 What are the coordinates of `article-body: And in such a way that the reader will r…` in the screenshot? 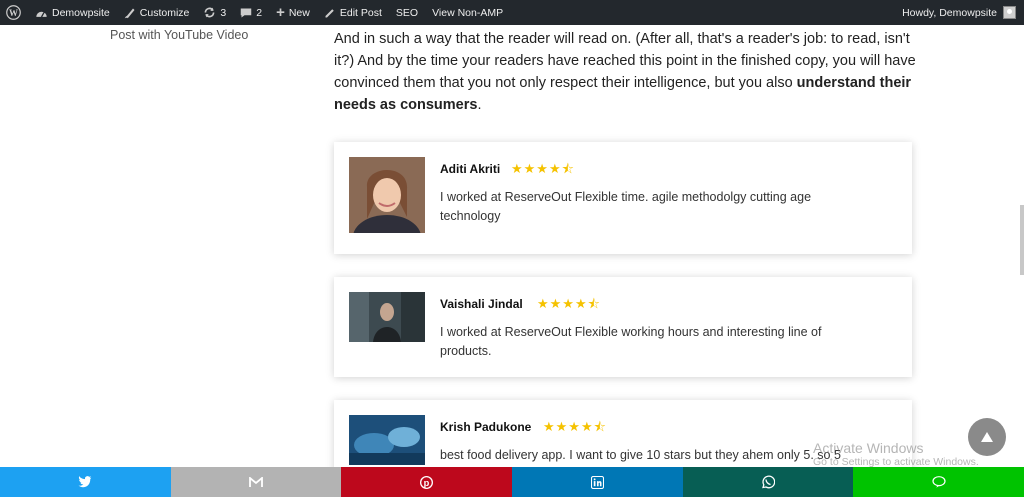 It's located at (626, 72).